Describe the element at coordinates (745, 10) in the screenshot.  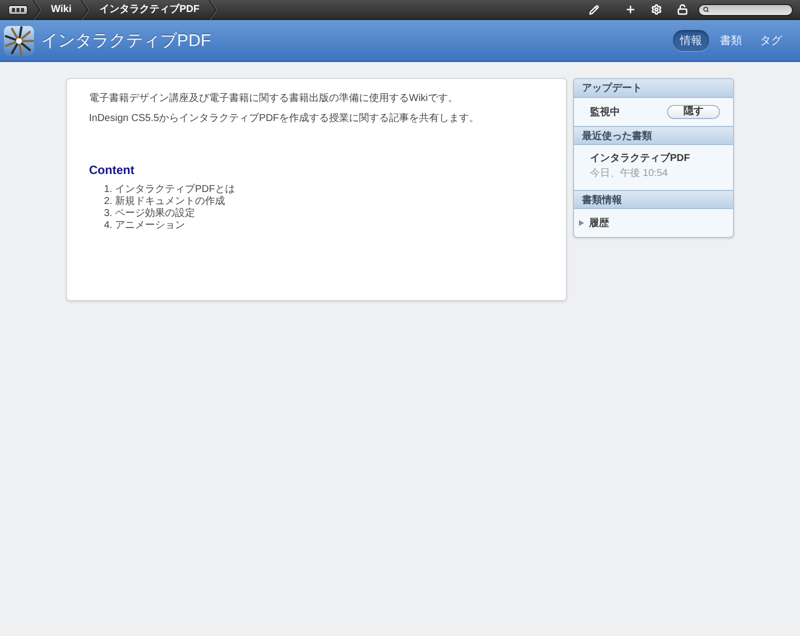
I see `search-field` at that location.